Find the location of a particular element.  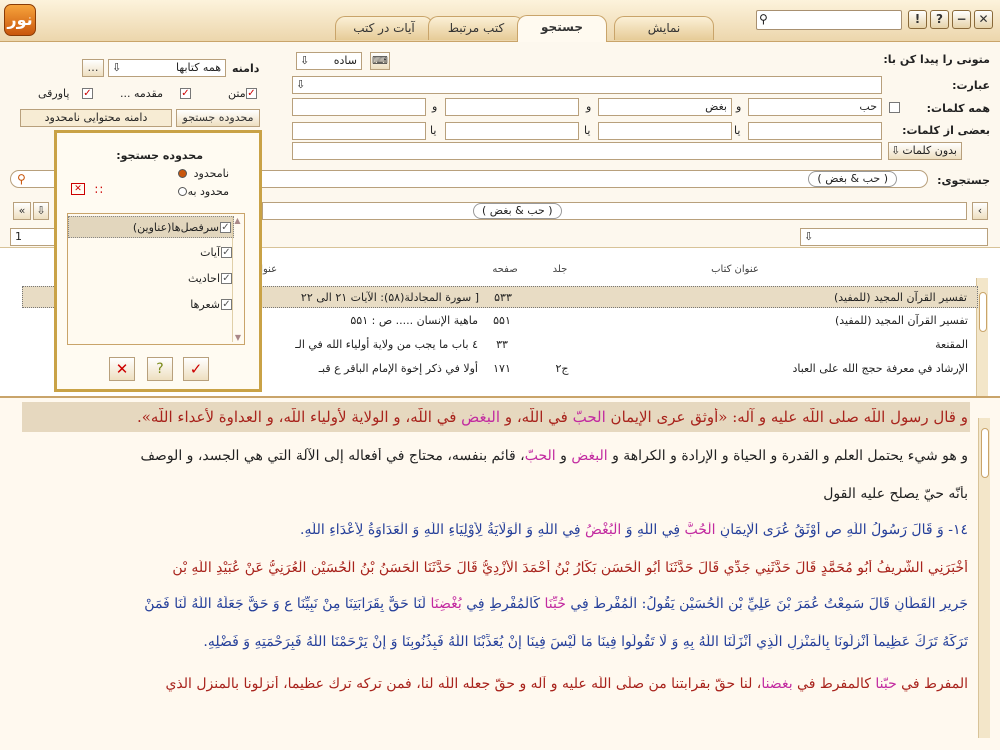

limited-to-label: محدود به is located at coordinates (208, 191).